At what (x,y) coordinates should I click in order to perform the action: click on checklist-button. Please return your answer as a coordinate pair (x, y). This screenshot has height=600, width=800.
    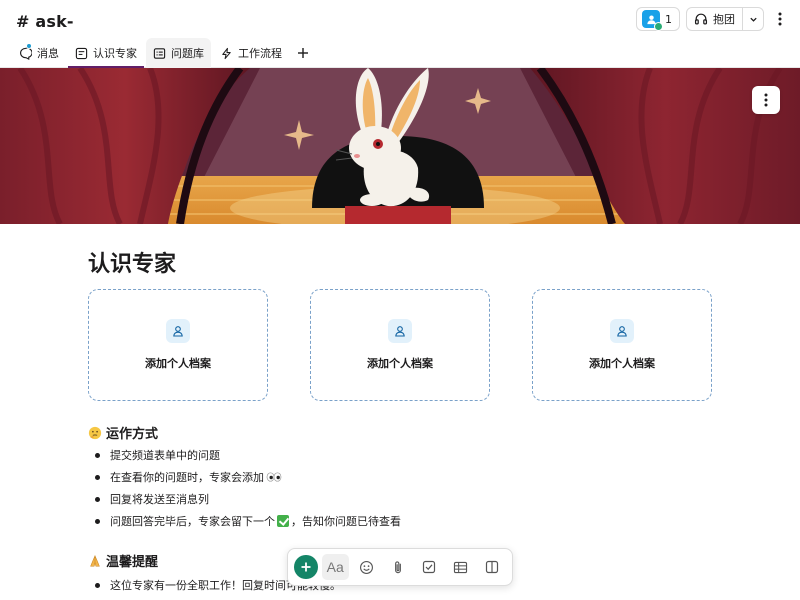
    Looking at the image, I should click on (429, 567).